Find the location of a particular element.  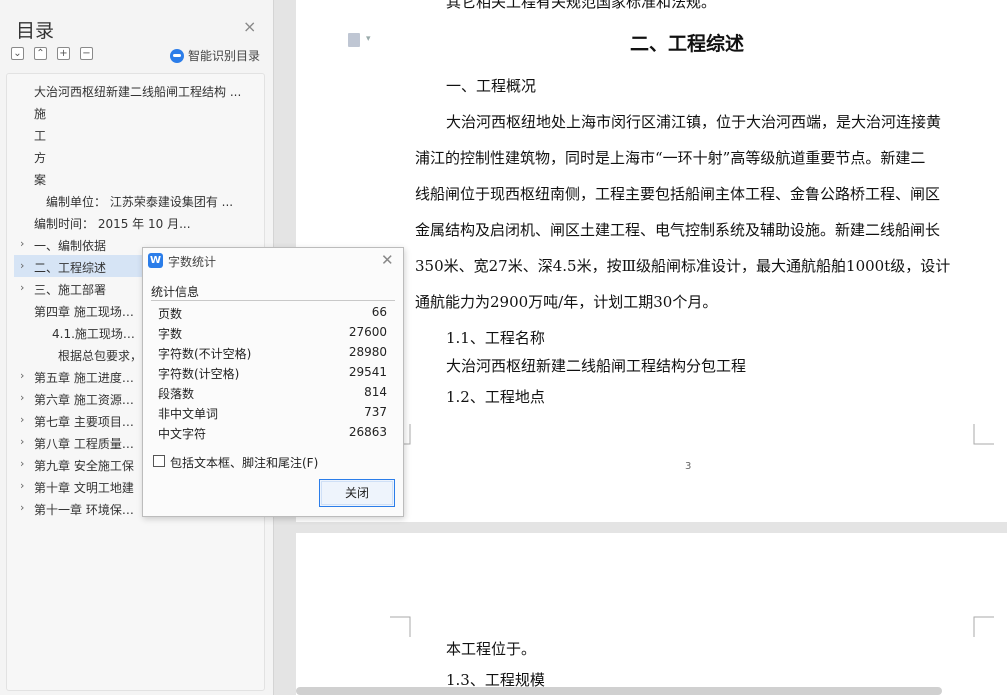

toc-item-section-2: 二、工程综述 is located at coordinates (70, 267).